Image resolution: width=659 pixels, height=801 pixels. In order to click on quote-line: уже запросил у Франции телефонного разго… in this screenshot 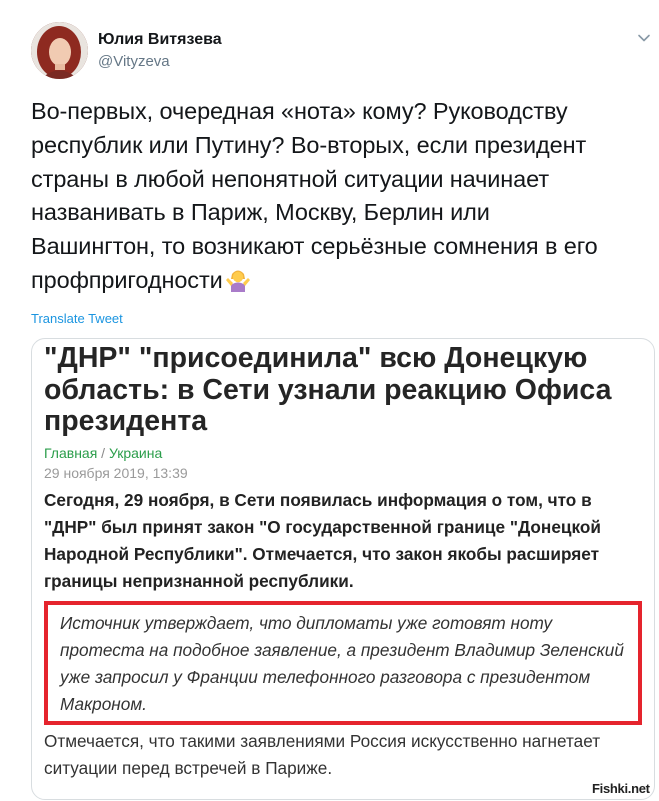, I will do `click(325, 677)`.